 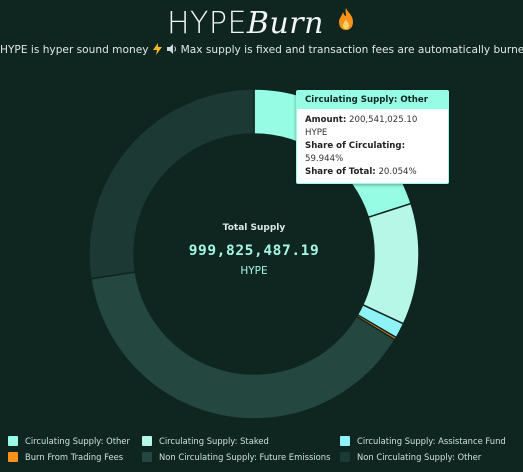 I want to click on tooltip-key: Share of Circulating:, so click(x=355, y=146).